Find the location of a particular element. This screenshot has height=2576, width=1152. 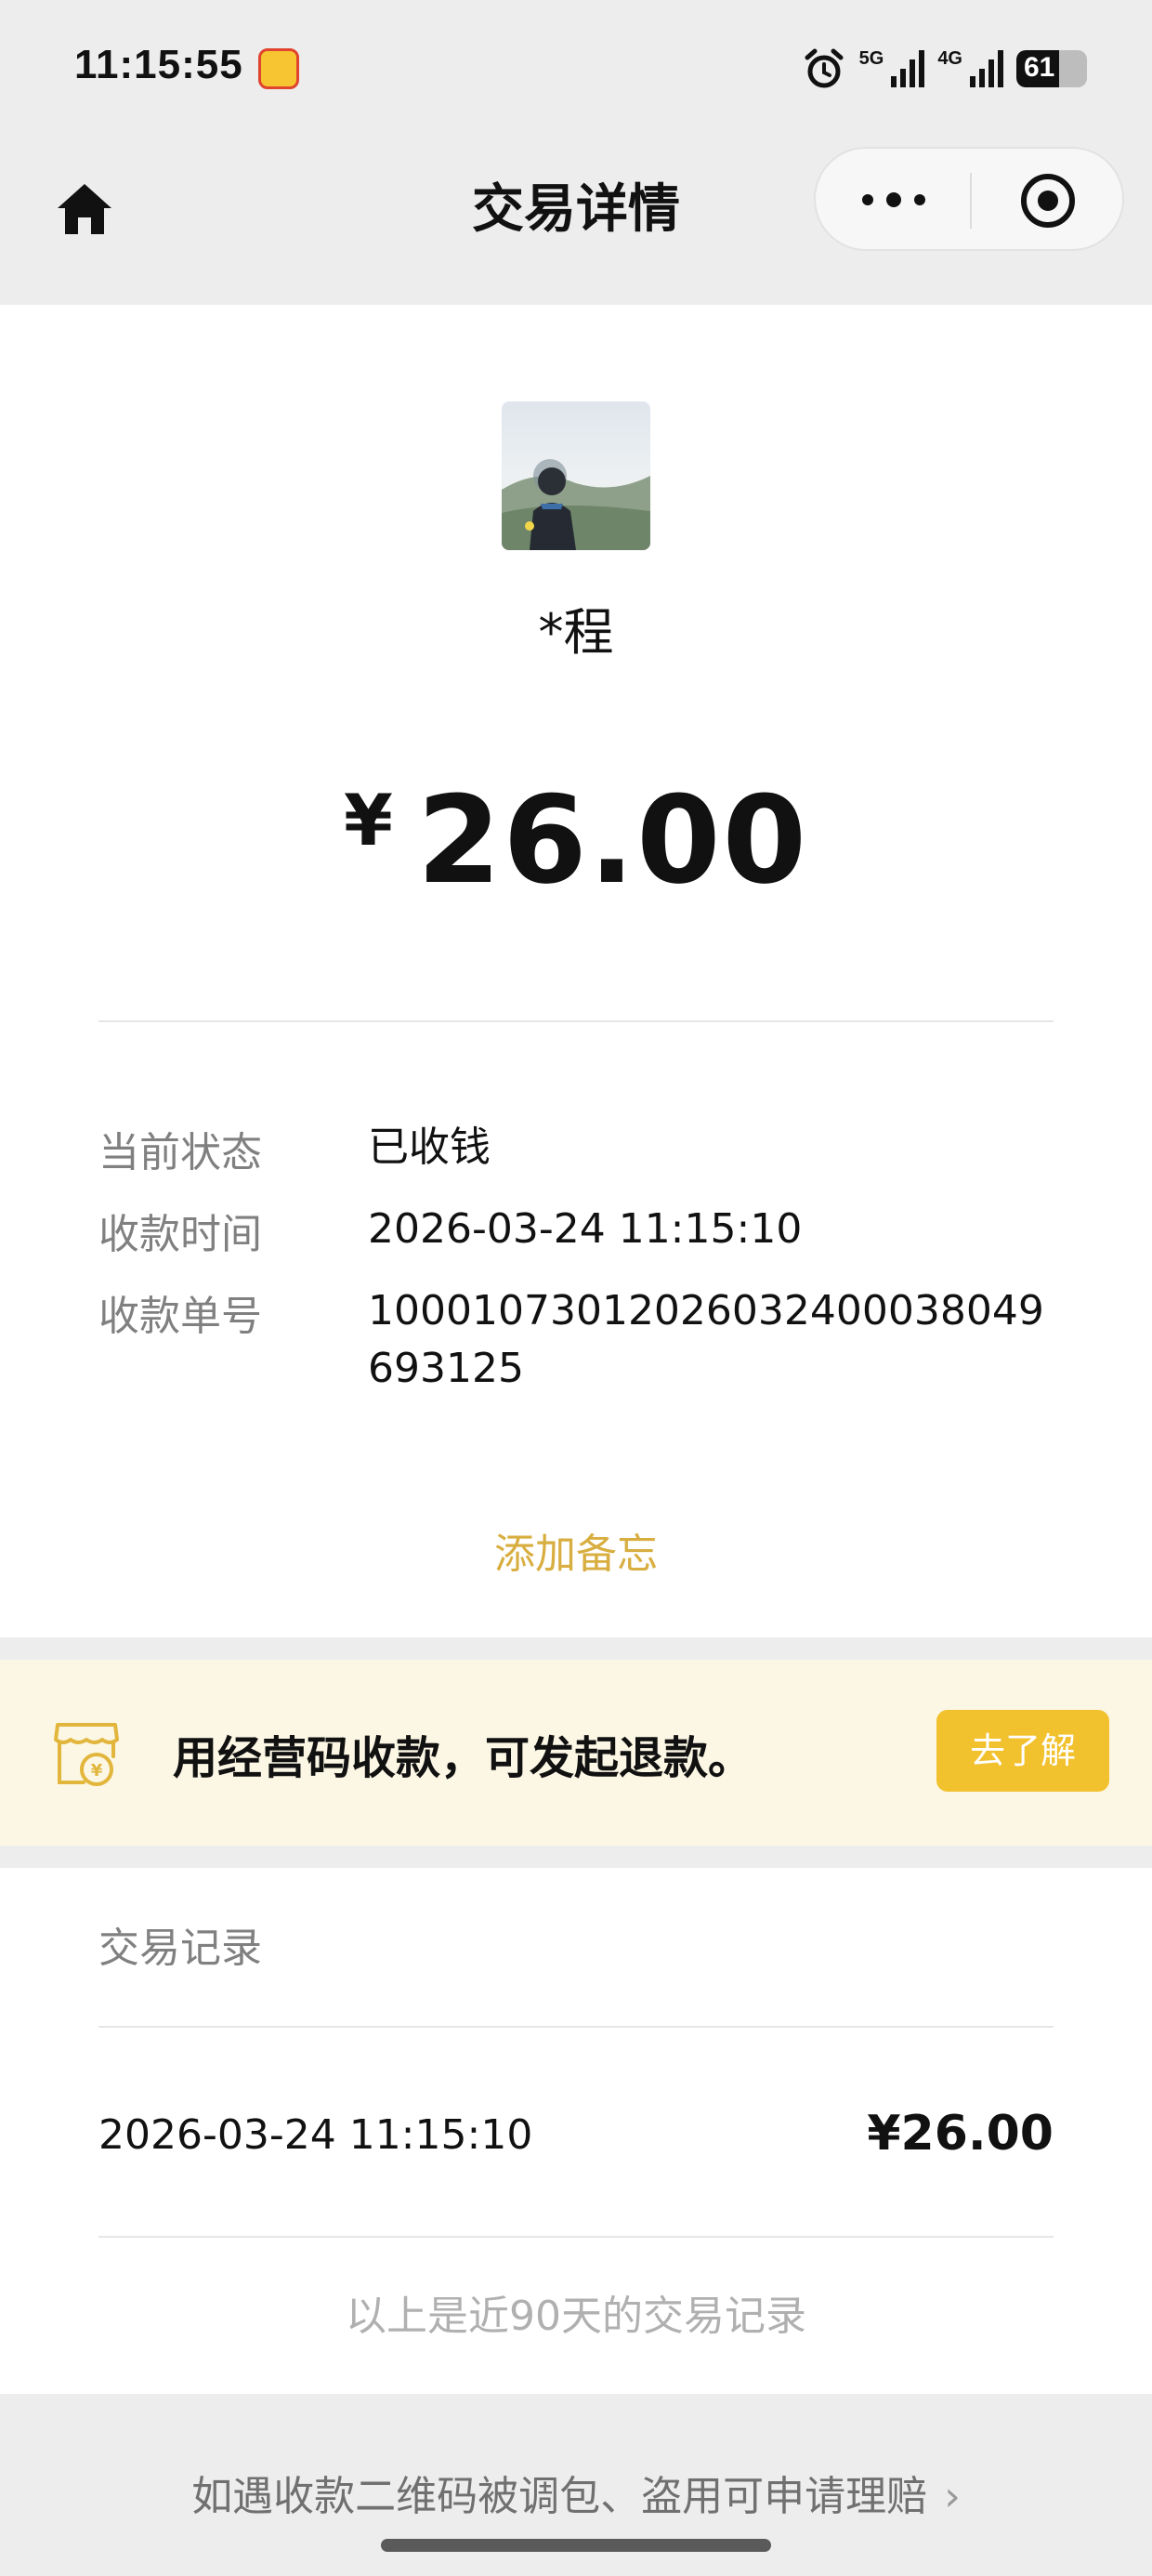

records-title: 交易记录 is located at coordinates (180, 1948).